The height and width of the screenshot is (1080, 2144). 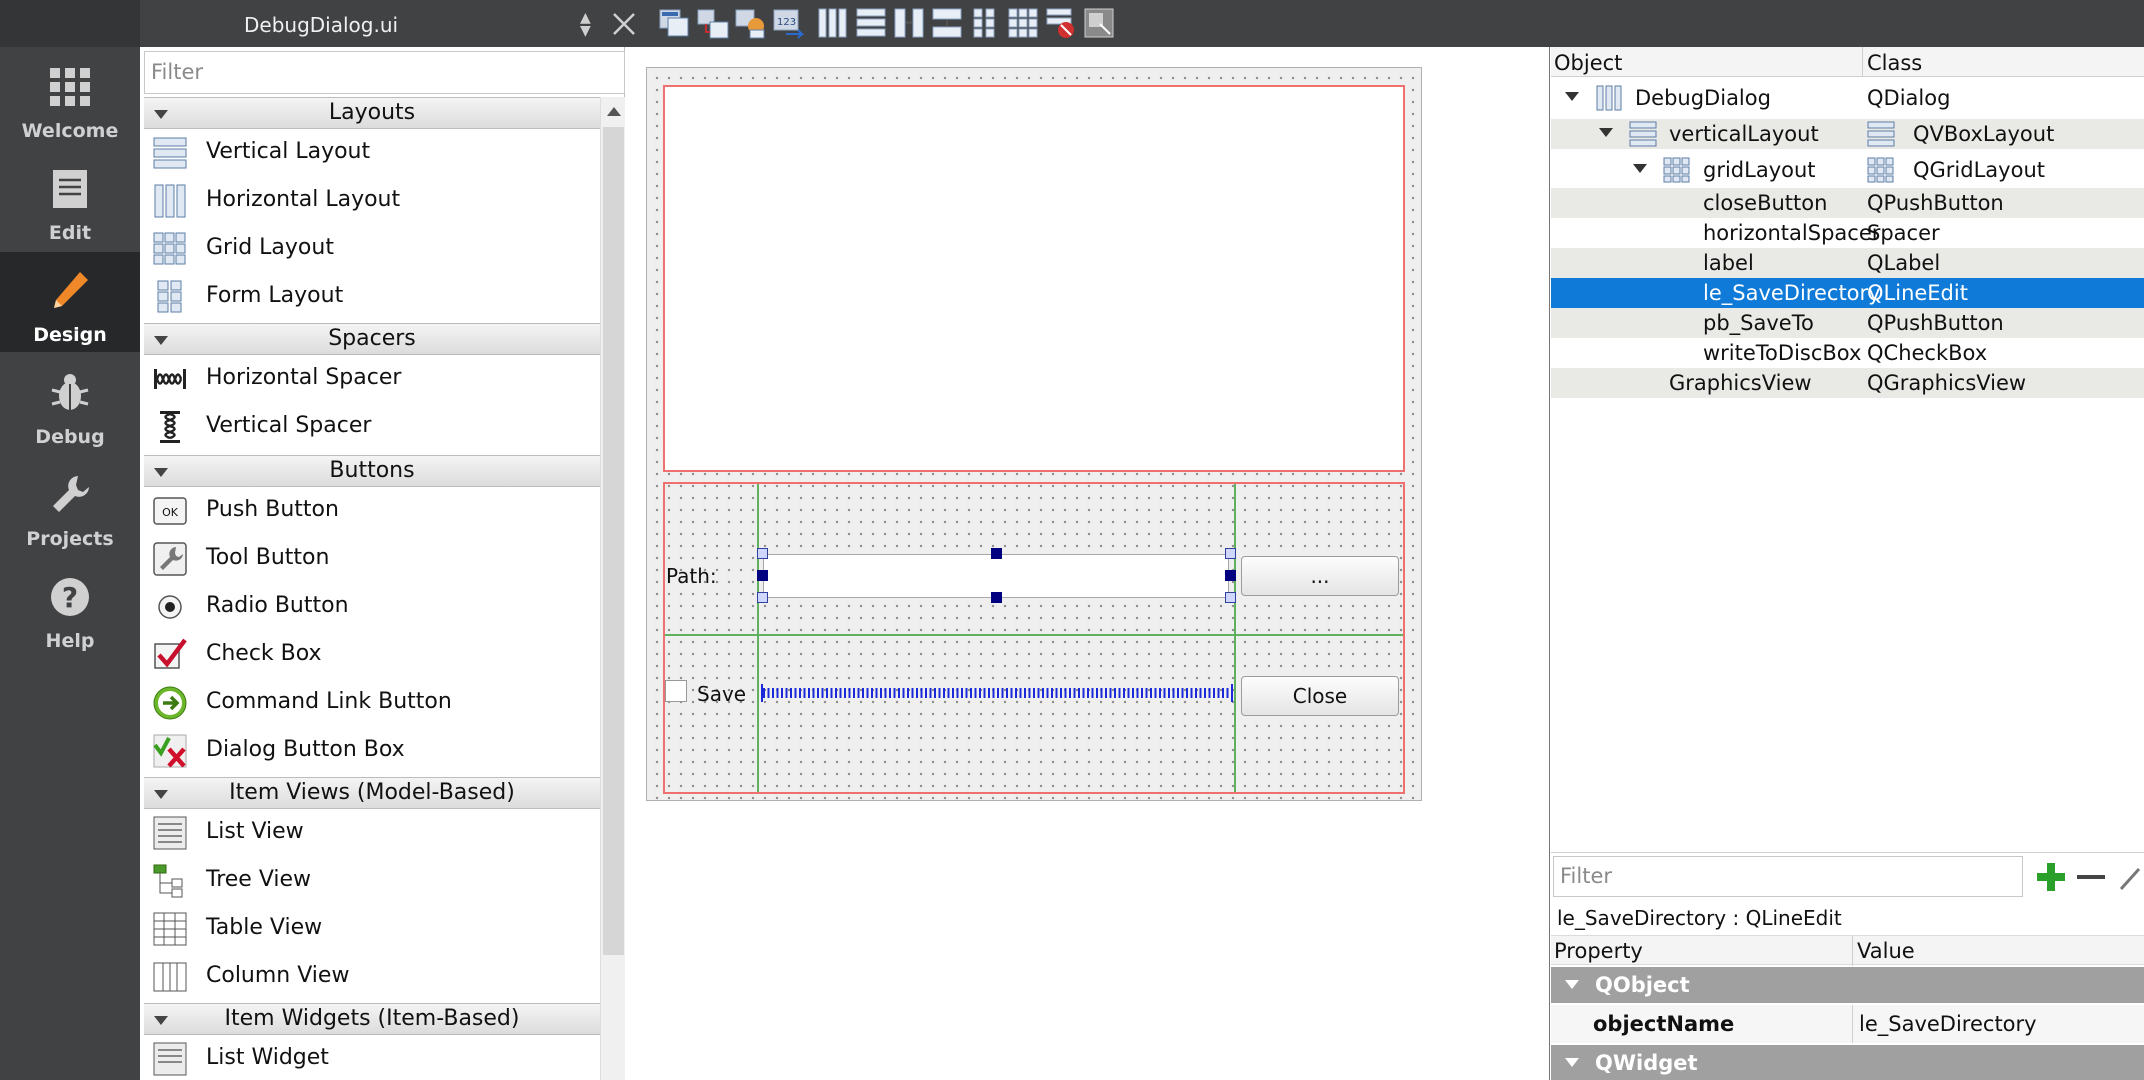 I want to click on plus-icon, so click(x=2051, y=877).